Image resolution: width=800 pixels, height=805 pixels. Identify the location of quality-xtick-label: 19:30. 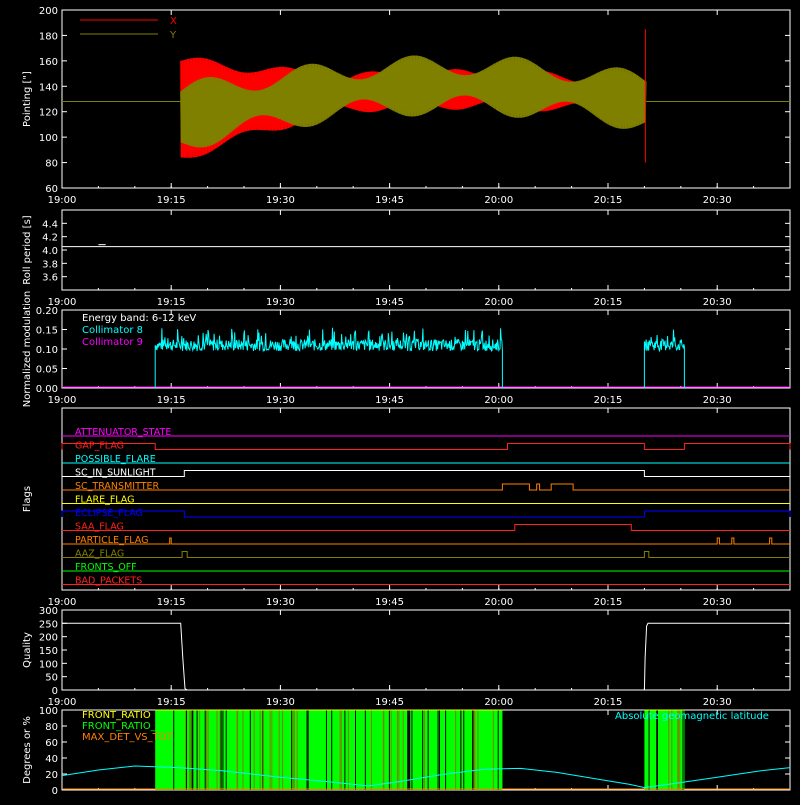
(280, 702).